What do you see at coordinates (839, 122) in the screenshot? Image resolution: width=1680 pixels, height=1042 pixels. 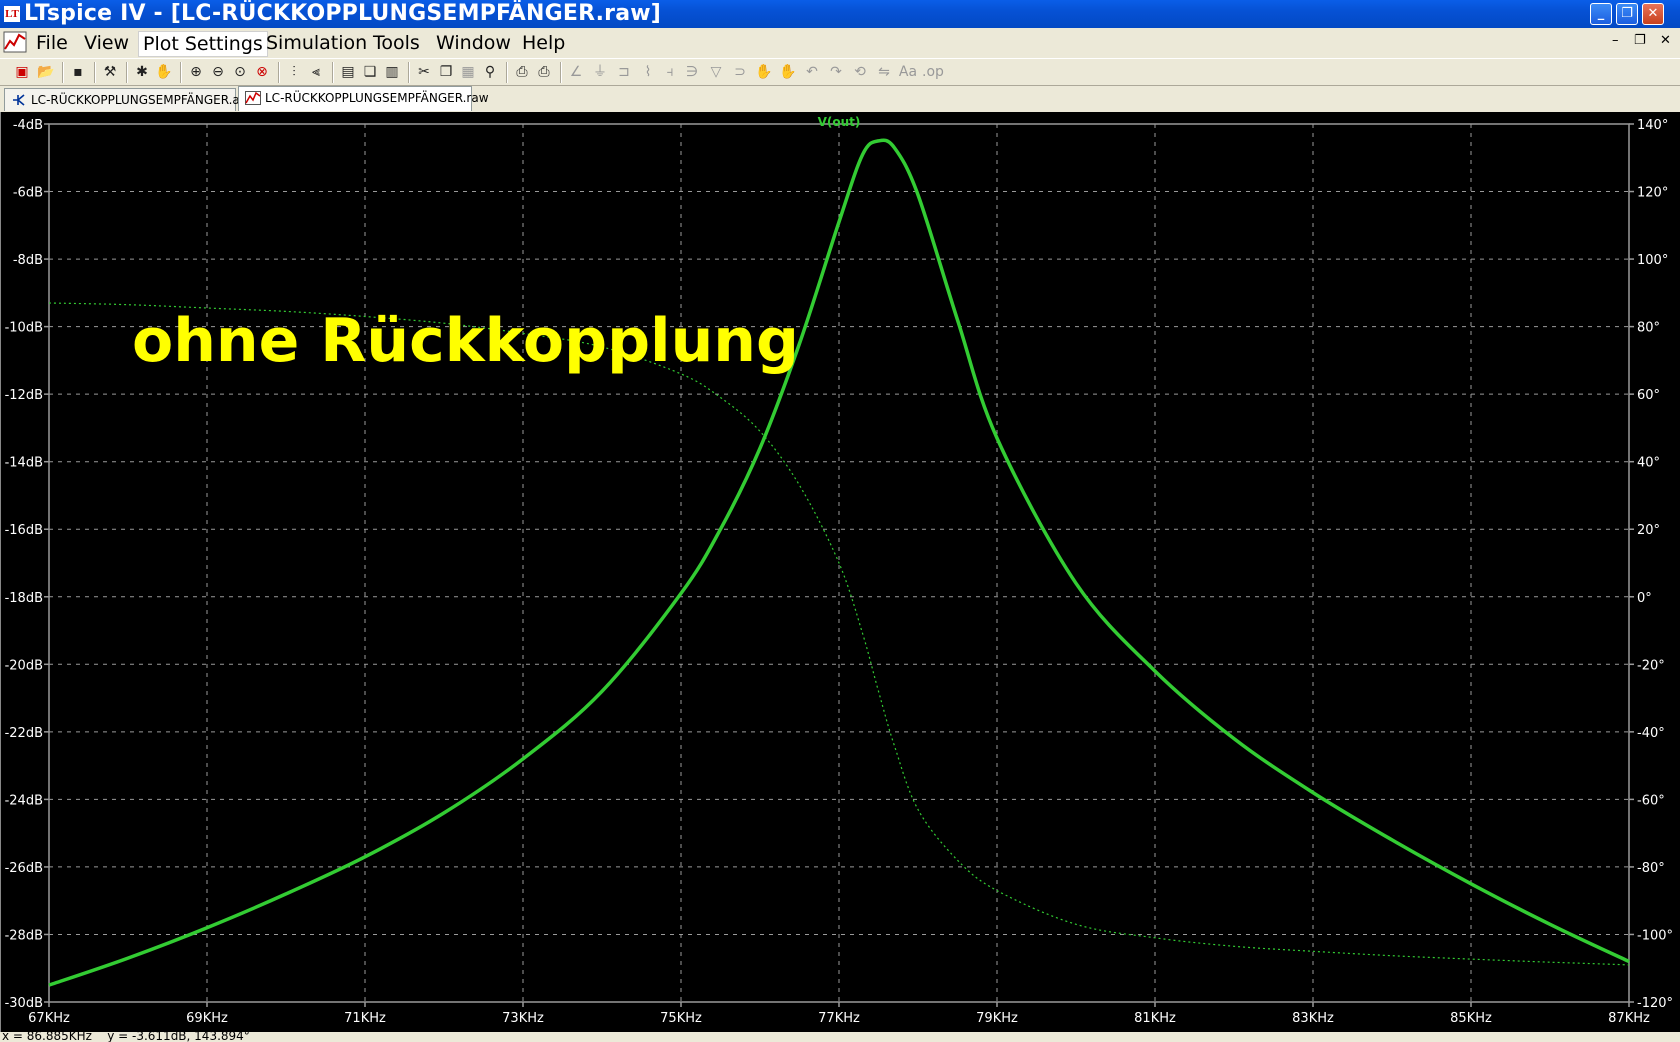 I see `trace-label-vout: V(out)` at bounding box center [839, 122].